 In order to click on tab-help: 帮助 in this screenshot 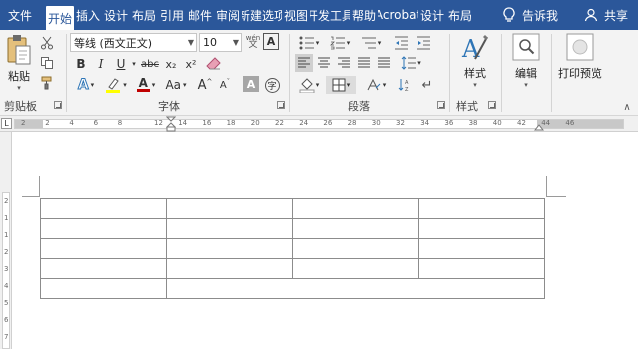, I will do `click(364, 15)`.